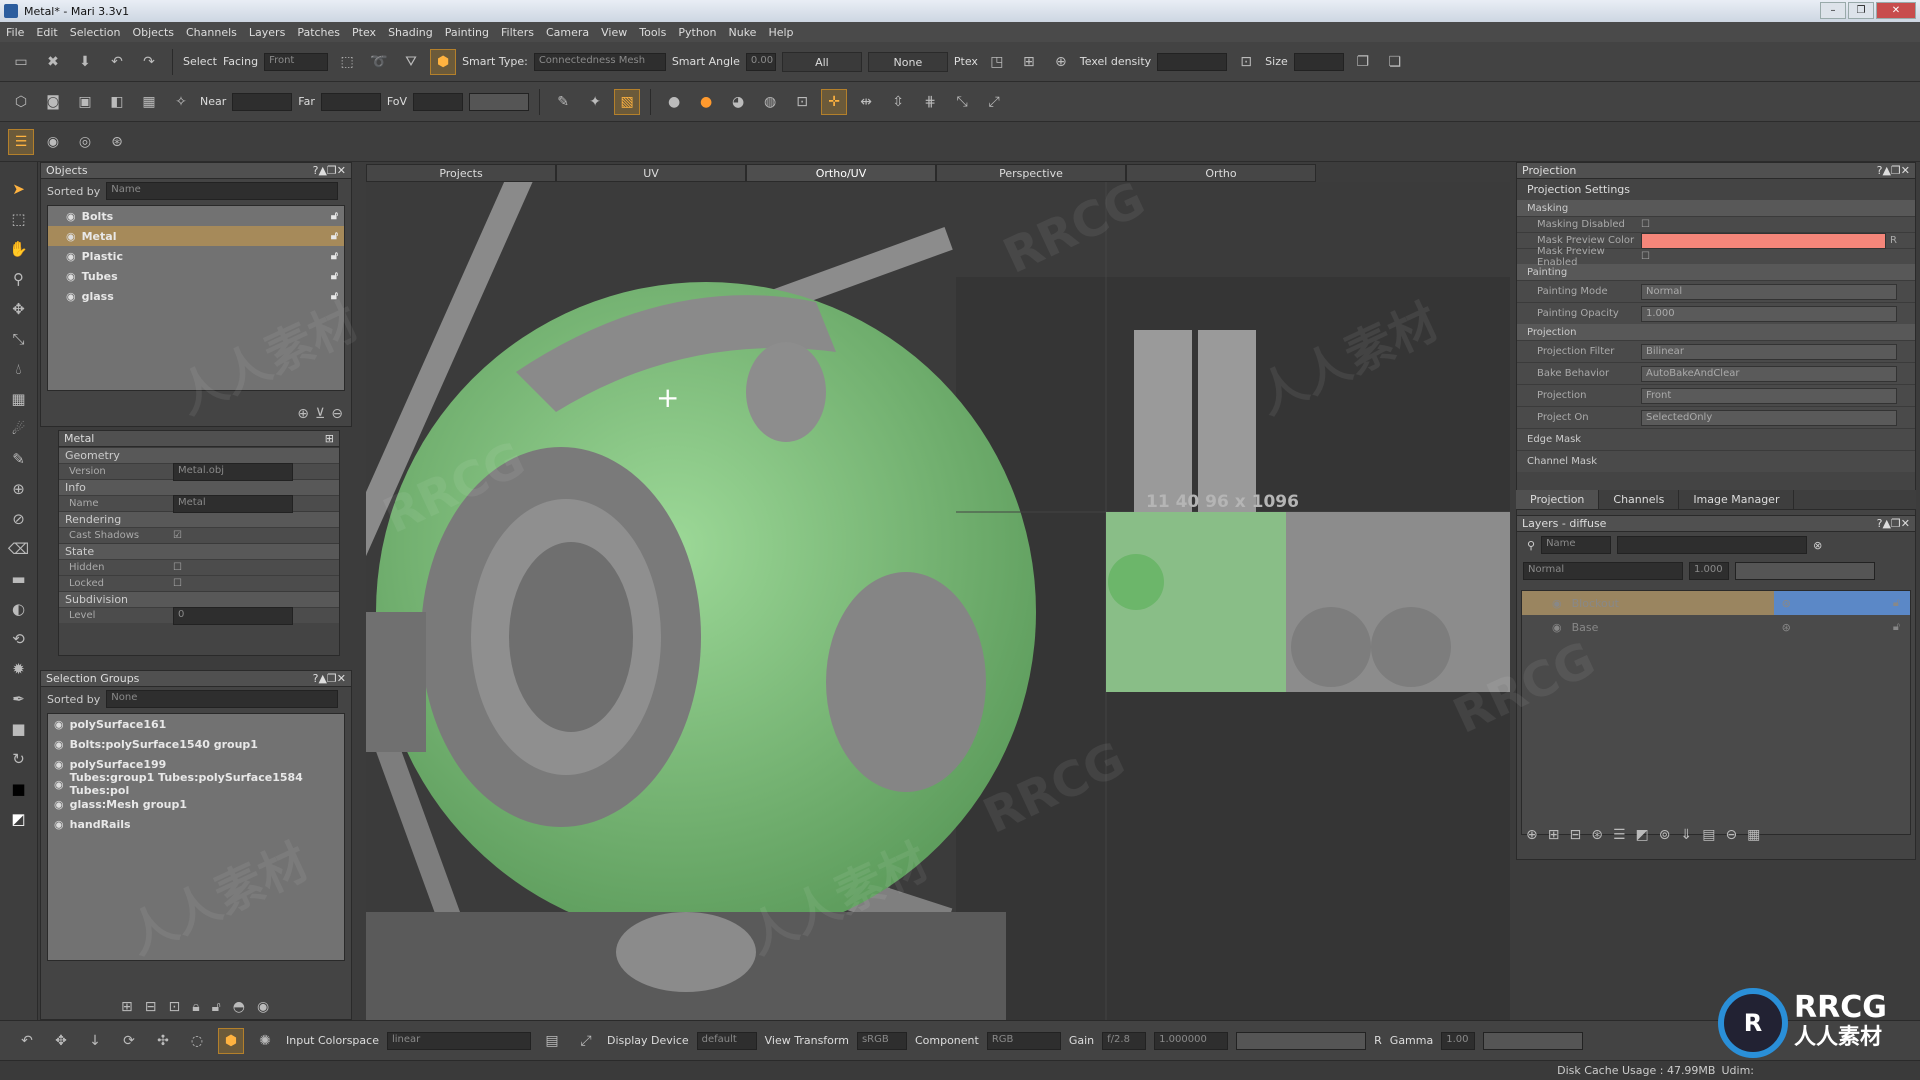 This screenshot has height=1080, width=1920. Describe the element at coordinates (563, 102) in the screenshot. I see `brush-icon: ✎` at that location.